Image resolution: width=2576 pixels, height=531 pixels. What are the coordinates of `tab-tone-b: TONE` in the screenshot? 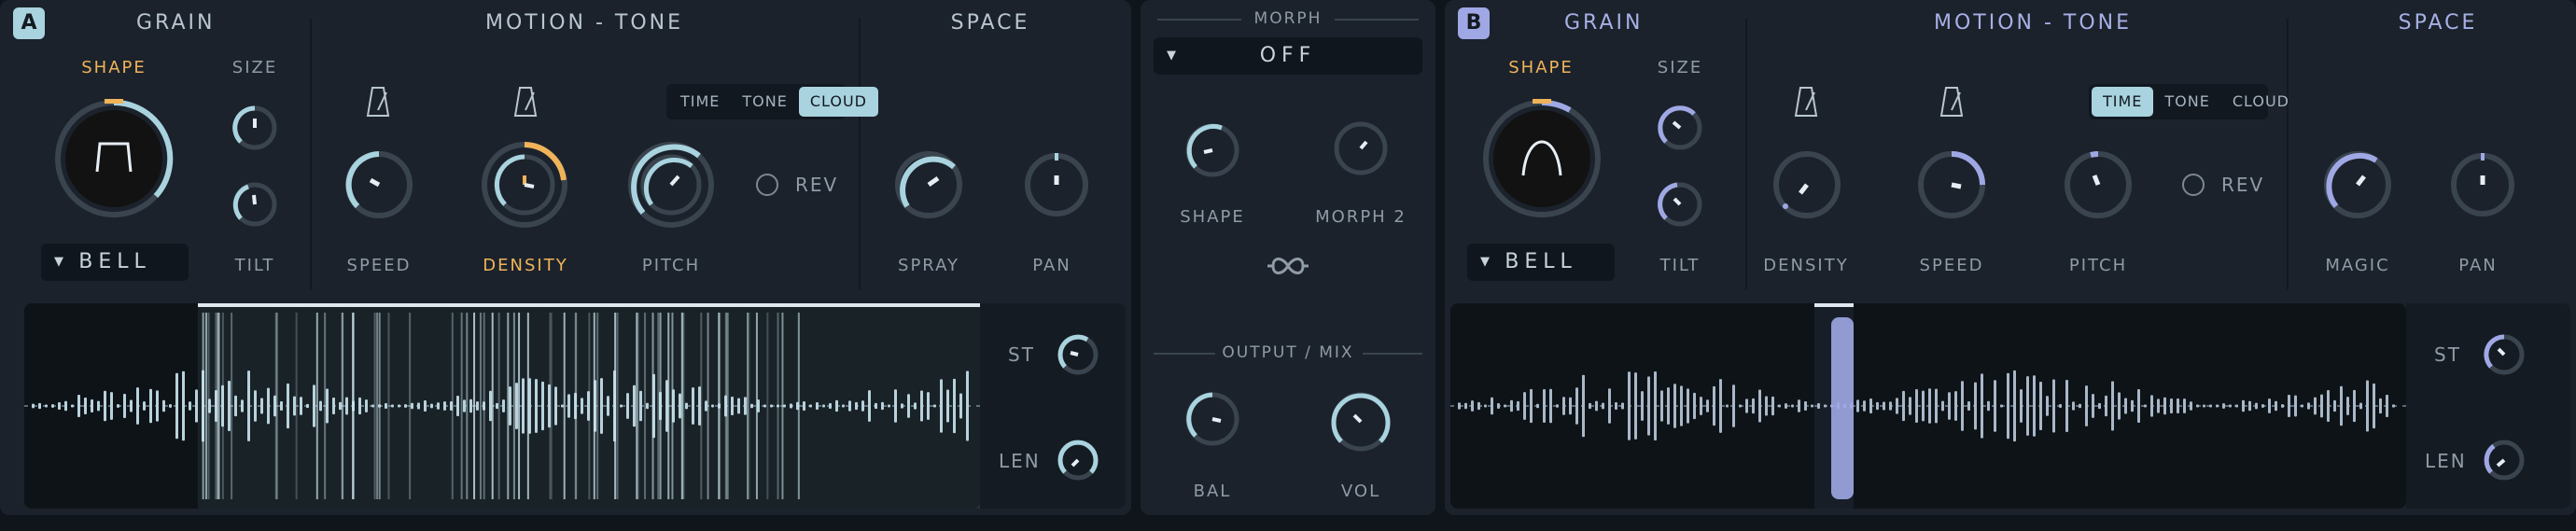 It's located at (2186, 102).